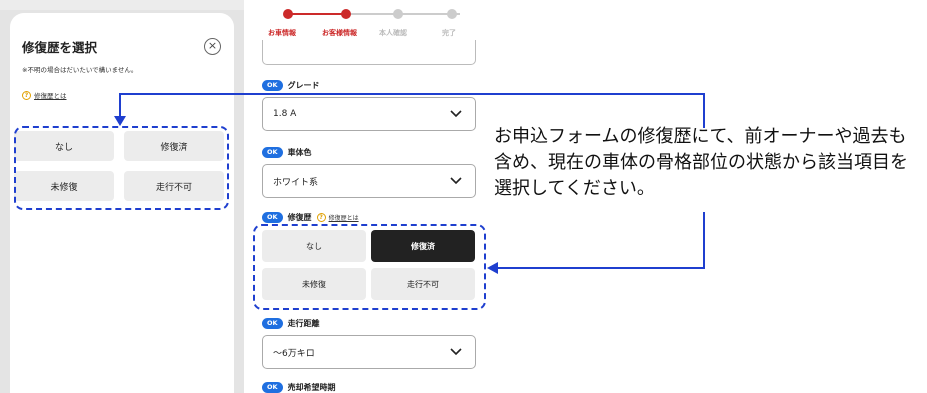 This screenshot has height=393, width=927. Describe the element at coordinates (492, 268) in the screenshot. I see `arrow-head-left` at that location.